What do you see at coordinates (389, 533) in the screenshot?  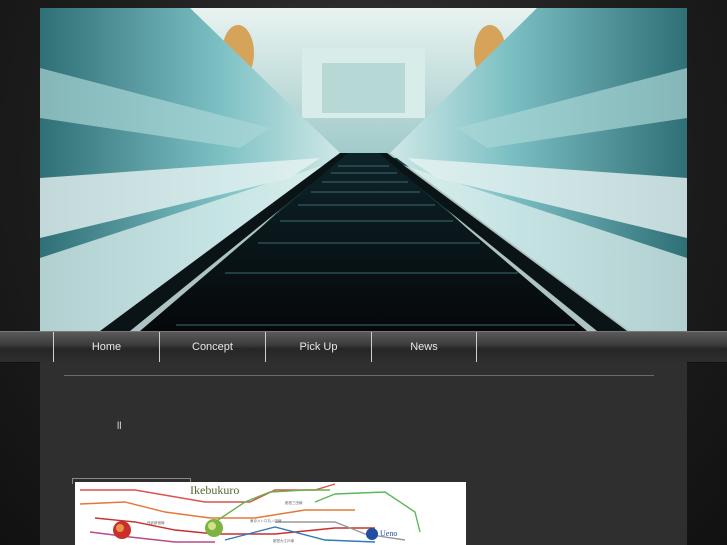 I see `map-label-side: Ueno` at bounding box center [389, 533].